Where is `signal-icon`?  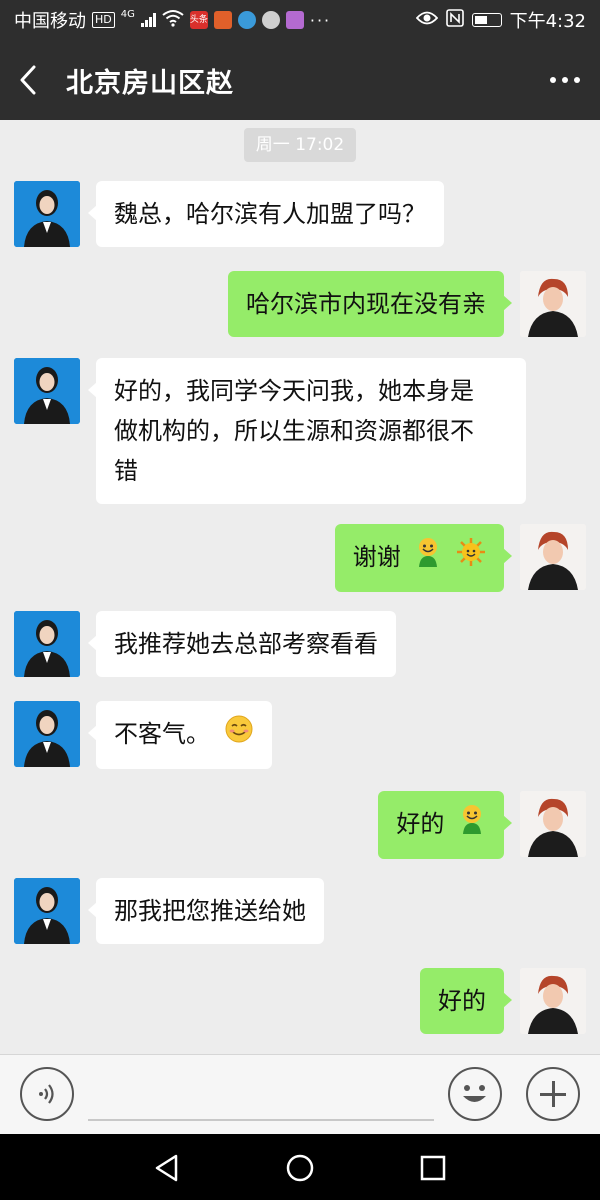 signal-icon is located at coordinates (148, 20).